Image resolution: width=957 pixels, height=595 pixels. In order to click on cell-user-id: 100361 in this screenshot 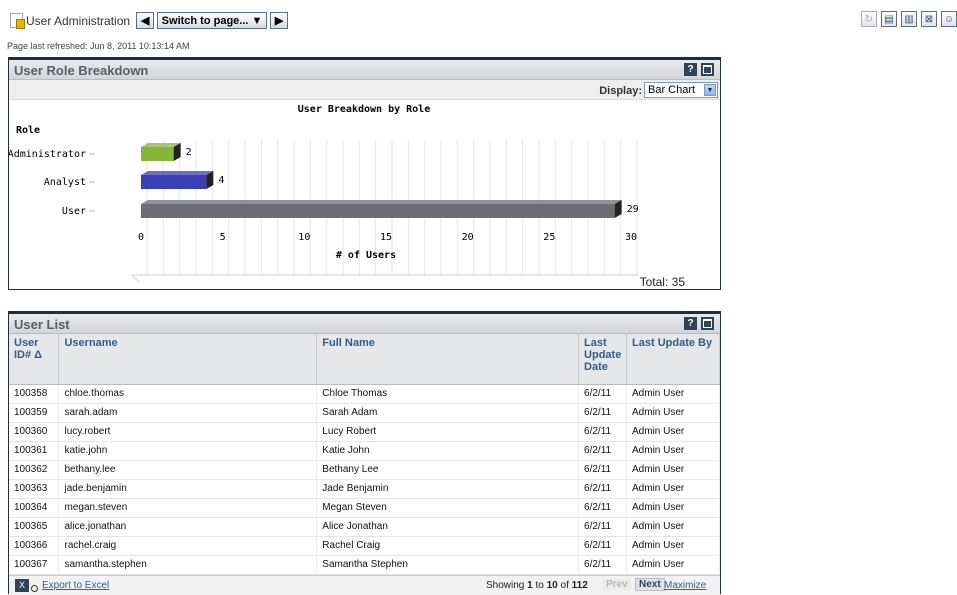, I will do `click(34, 451)`.